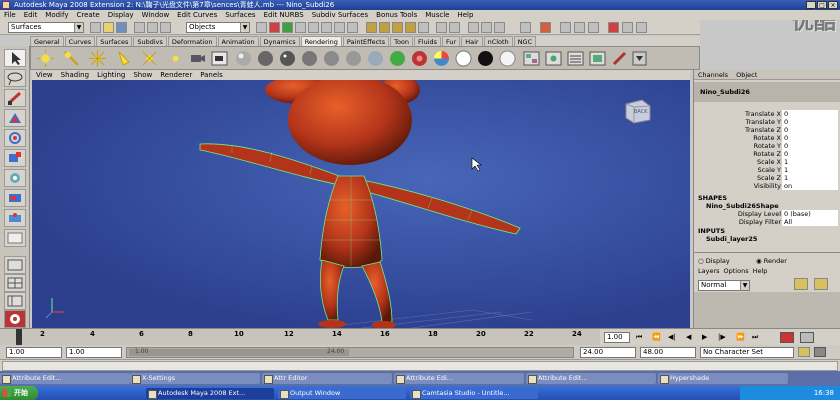 The height and width of the screenshot is (400, 840). Describe the element at coordinates (15, 301) in the screenshot. I see `persp-outliner-layout-icon` at that location.